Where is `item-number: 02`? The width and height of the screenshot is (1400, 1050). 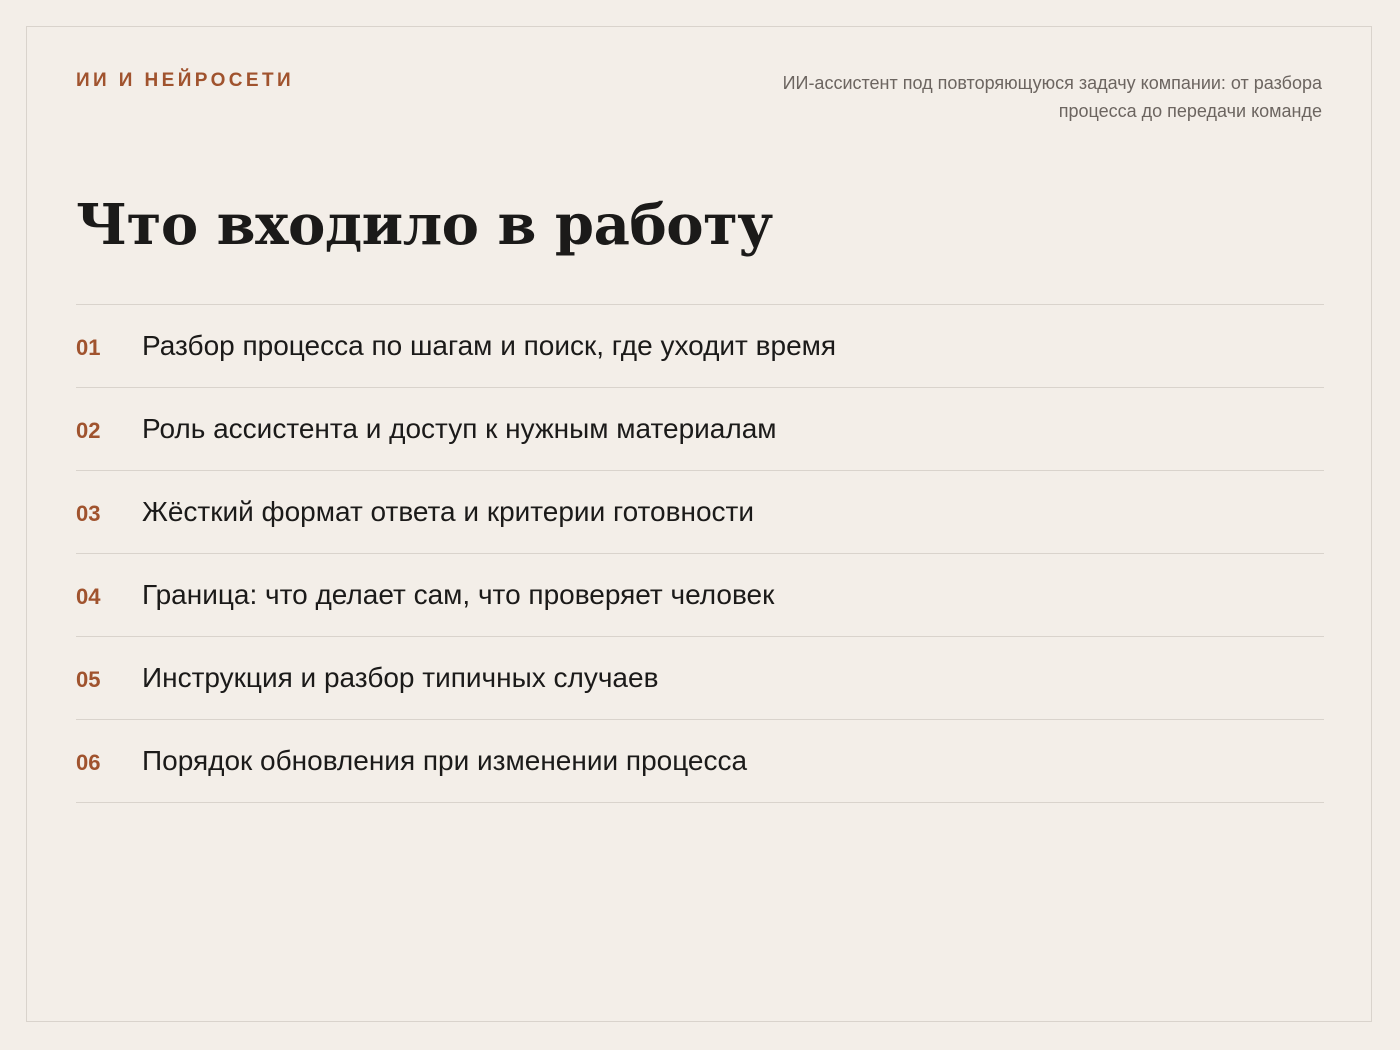
item-number: 02 is located at coordinates (88, 430).